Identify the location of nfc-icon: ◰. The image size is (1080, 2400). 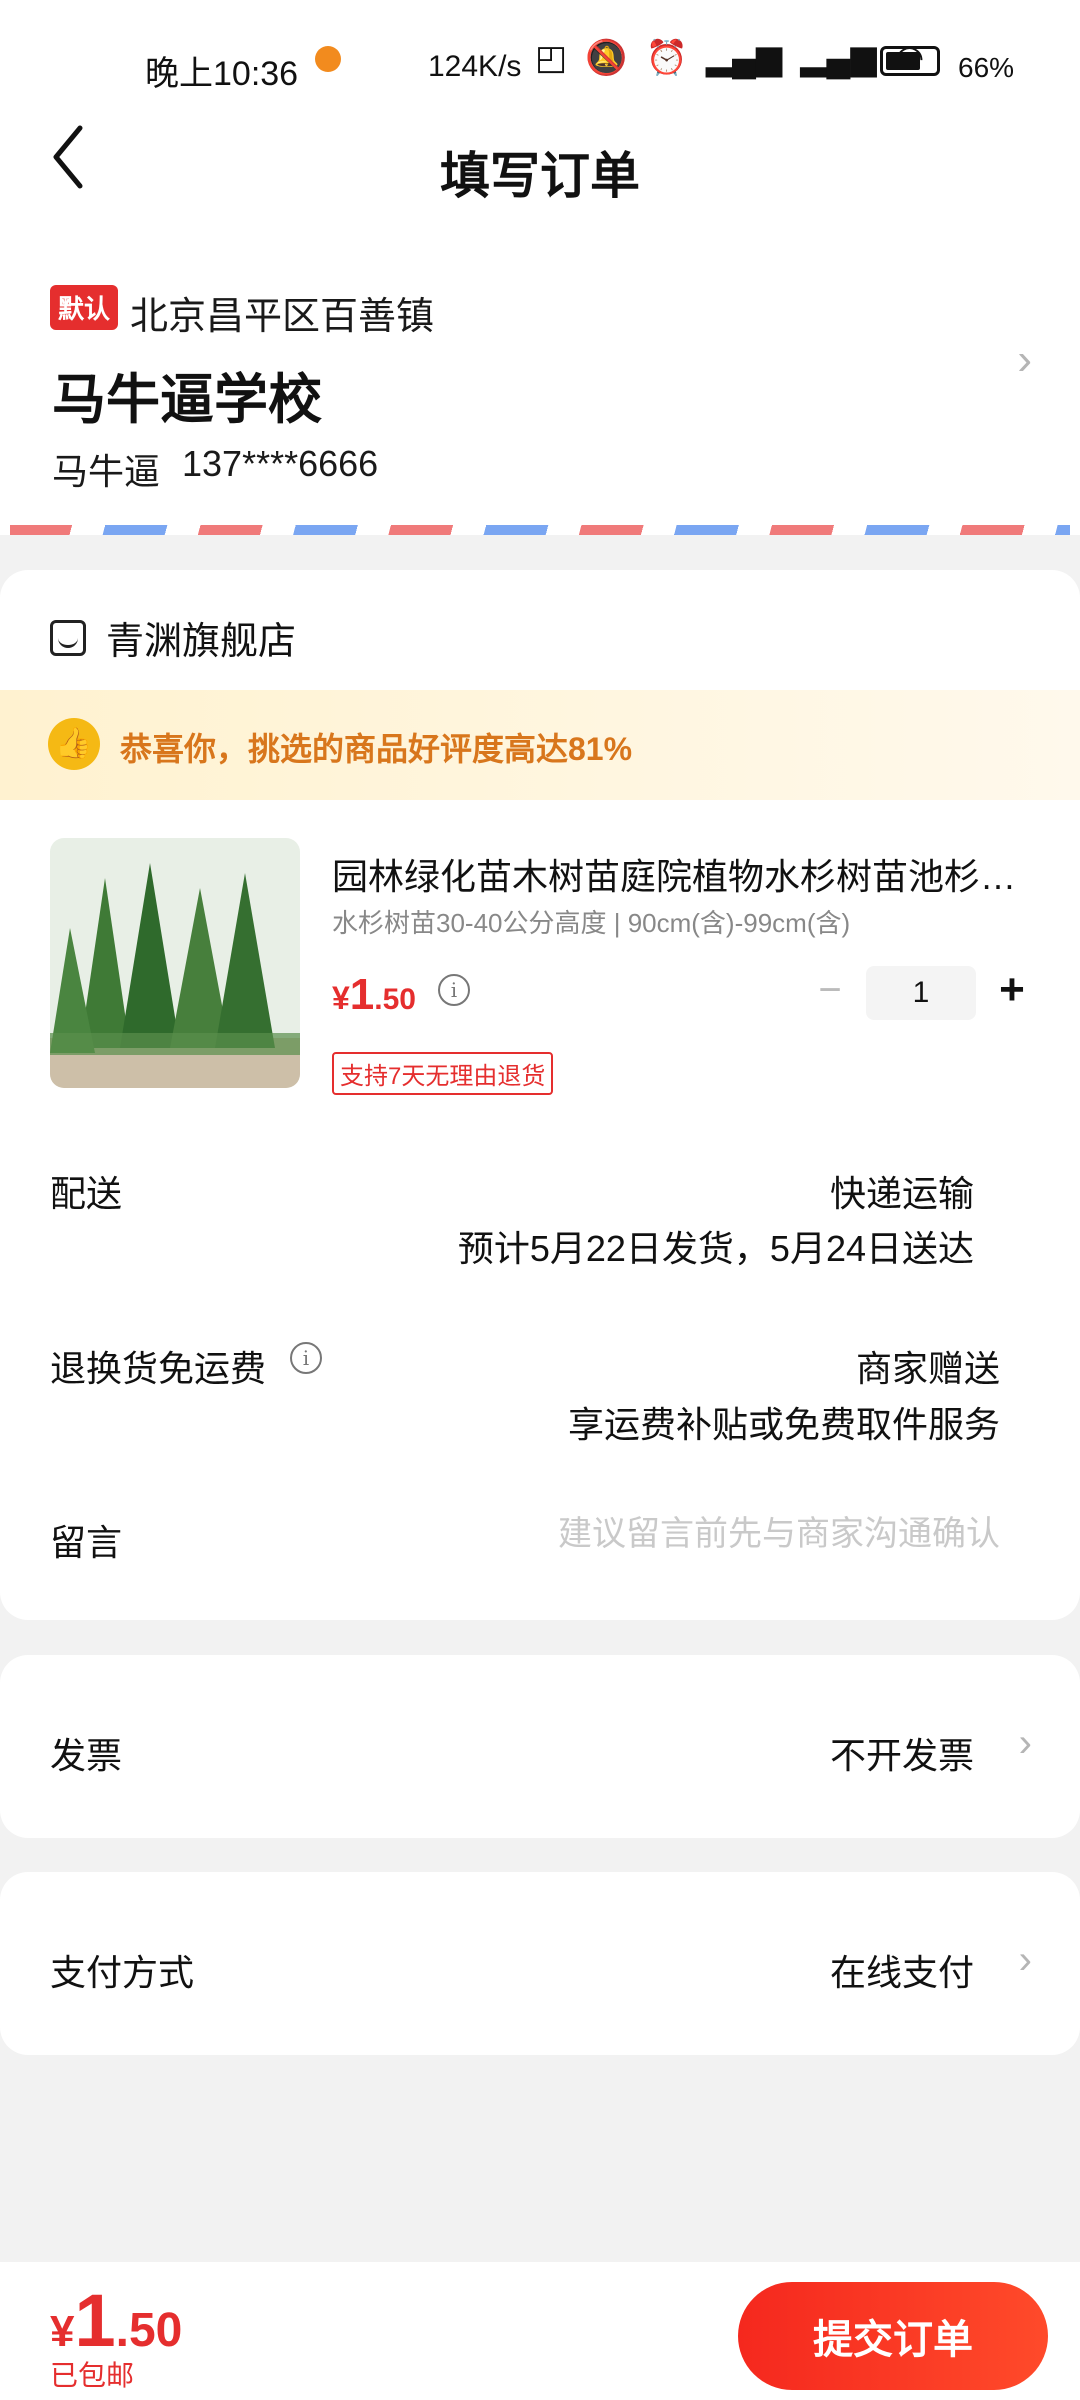
(551, 58).